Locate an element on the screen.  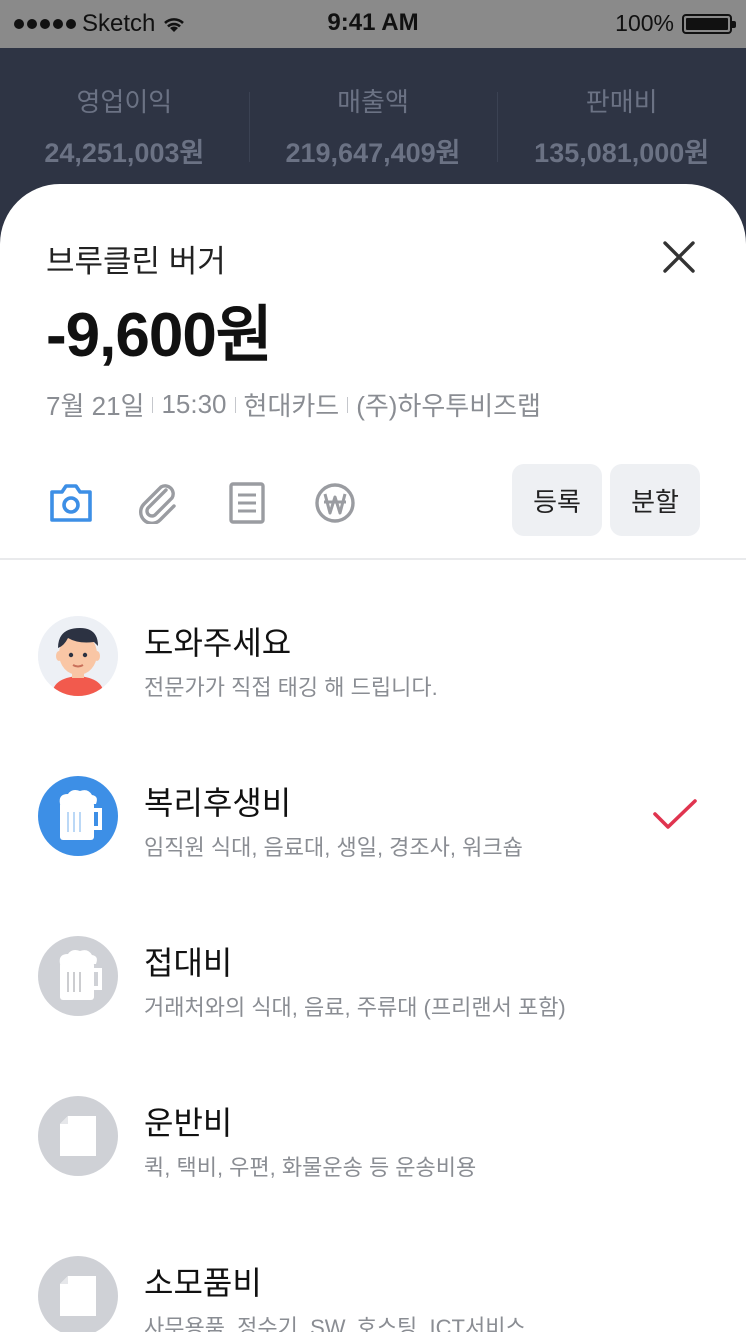
close-icon is located at coordinates (679, 257).